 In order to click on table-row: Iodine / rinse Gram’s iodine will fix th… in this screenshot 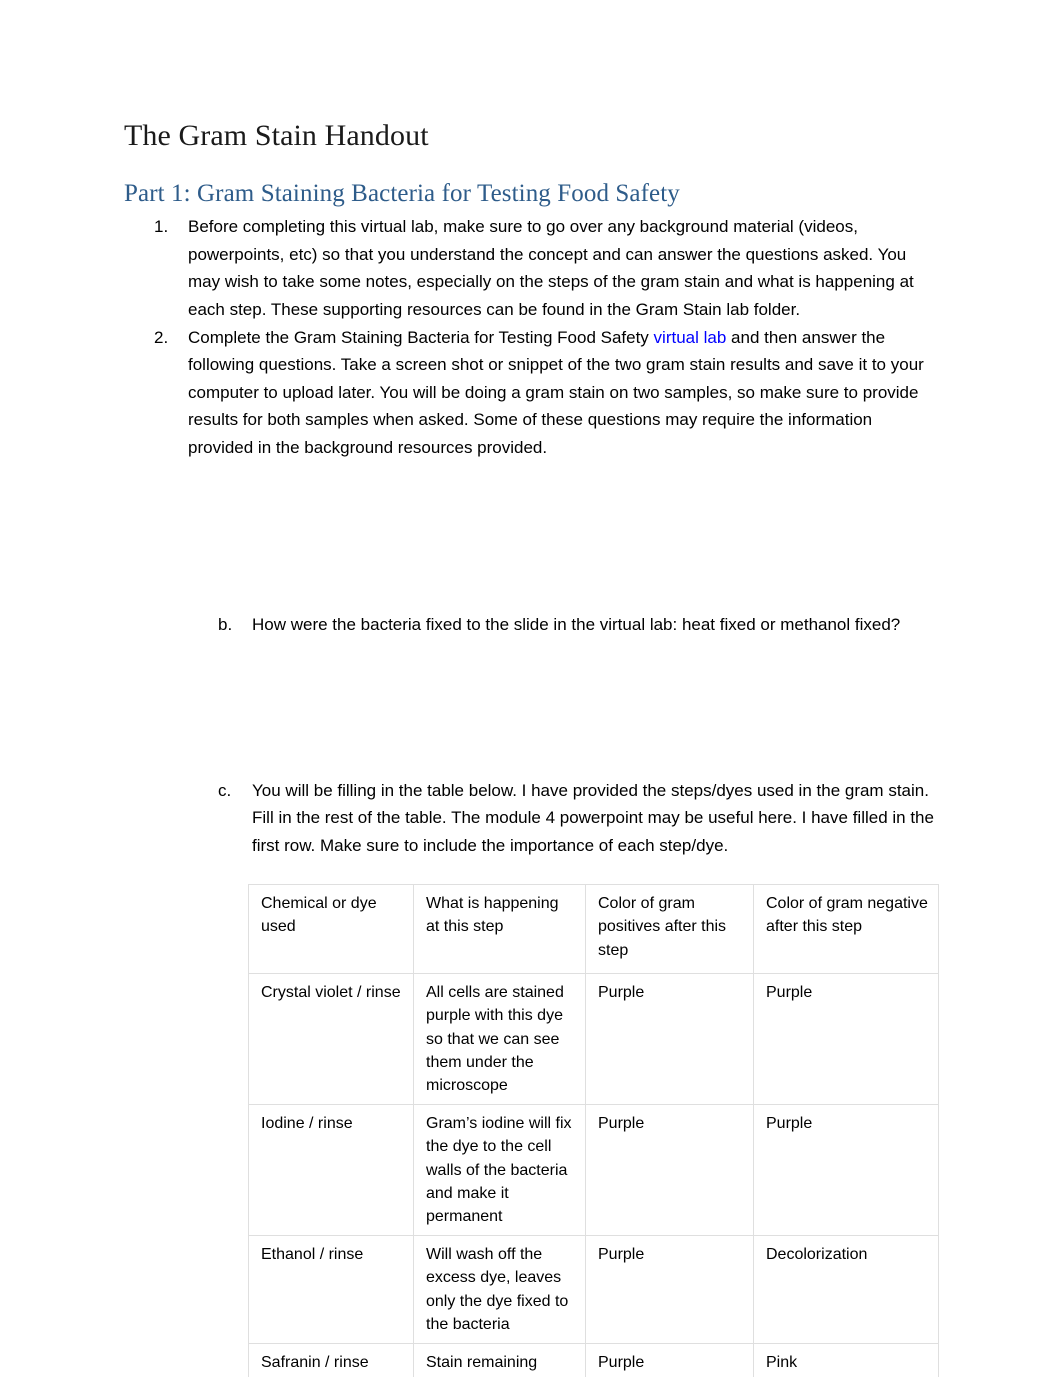, I will do `click(593, 1170)`.